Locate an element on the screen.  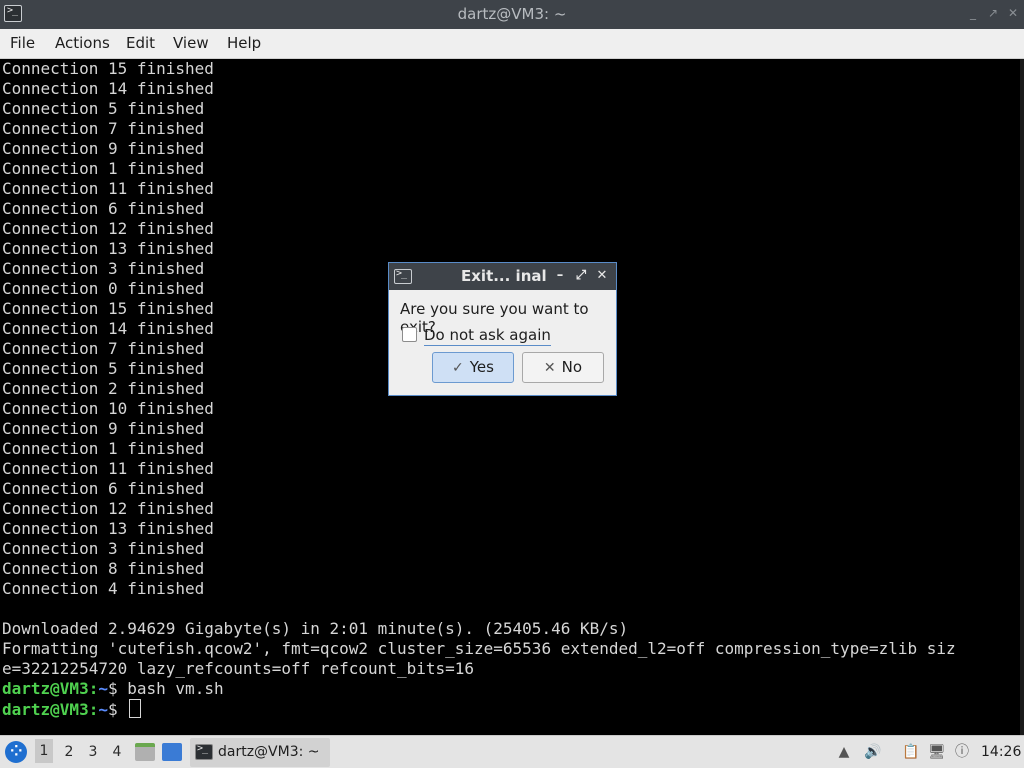
file-manager-icon is located at coordinates (145, 752).